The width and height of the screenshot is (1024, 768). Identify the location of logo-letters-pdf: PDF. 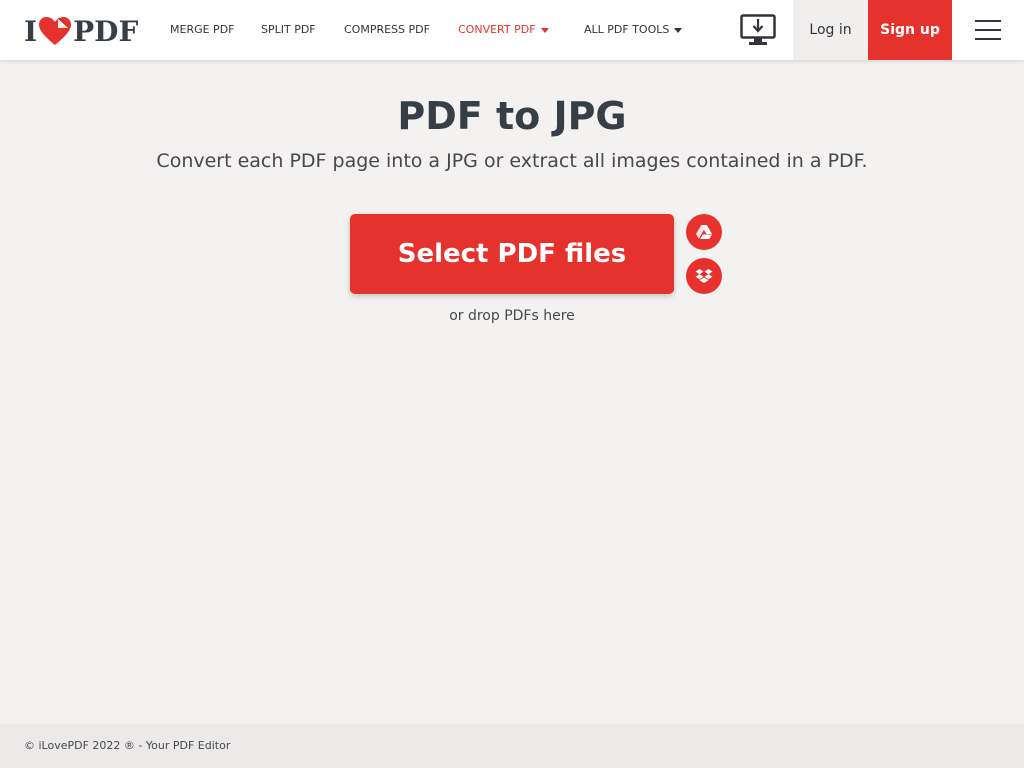
(106, 31).